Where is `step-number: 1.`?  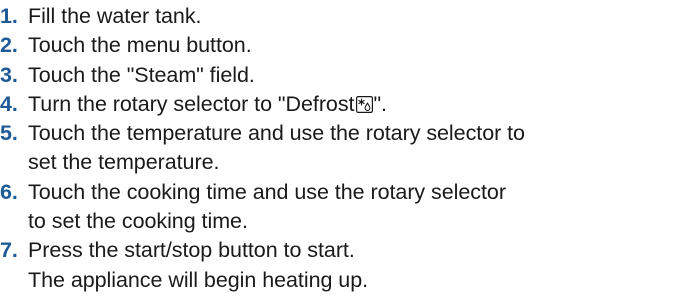 step-number: 1. is located at coordinates (9, 16).